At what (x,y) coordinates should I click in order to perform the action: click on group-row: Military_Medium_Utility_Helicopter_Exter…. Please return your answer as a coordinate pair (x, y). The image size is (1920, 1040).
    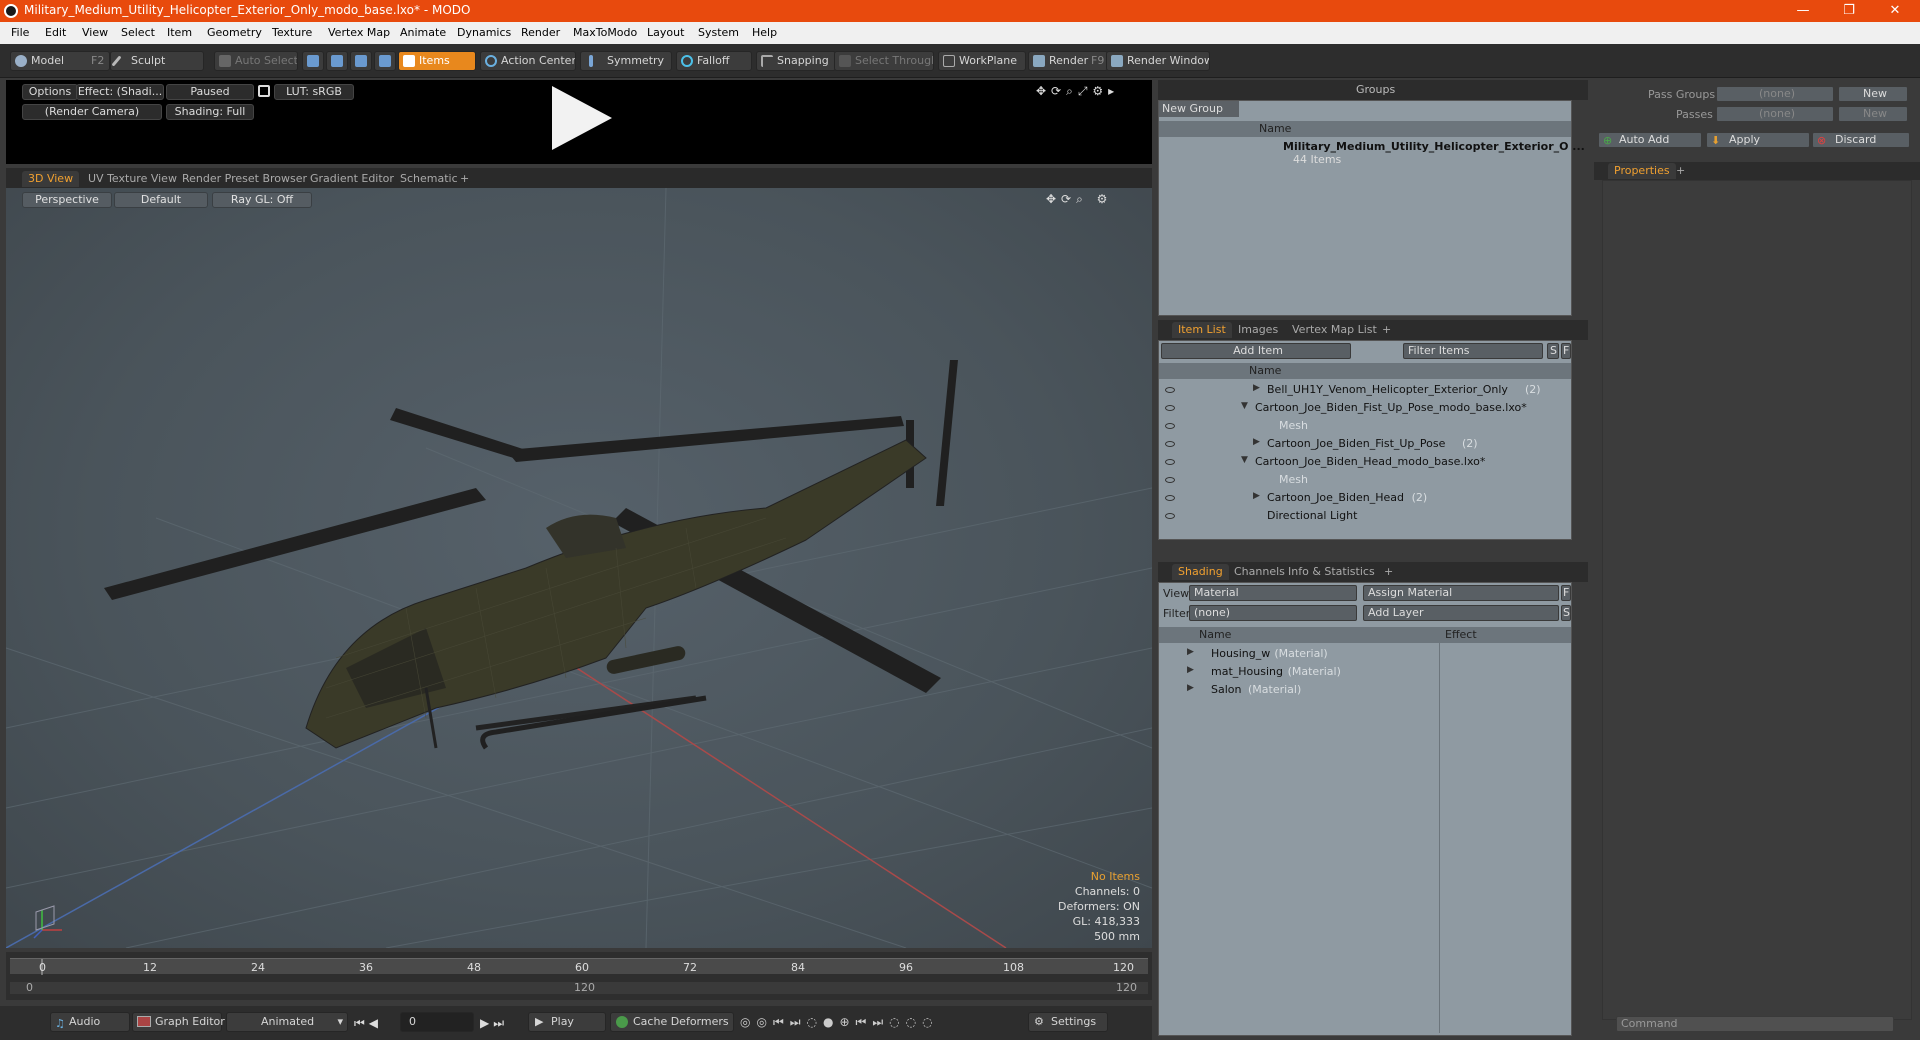
    Looking at the image, I should click on (1372, 152).